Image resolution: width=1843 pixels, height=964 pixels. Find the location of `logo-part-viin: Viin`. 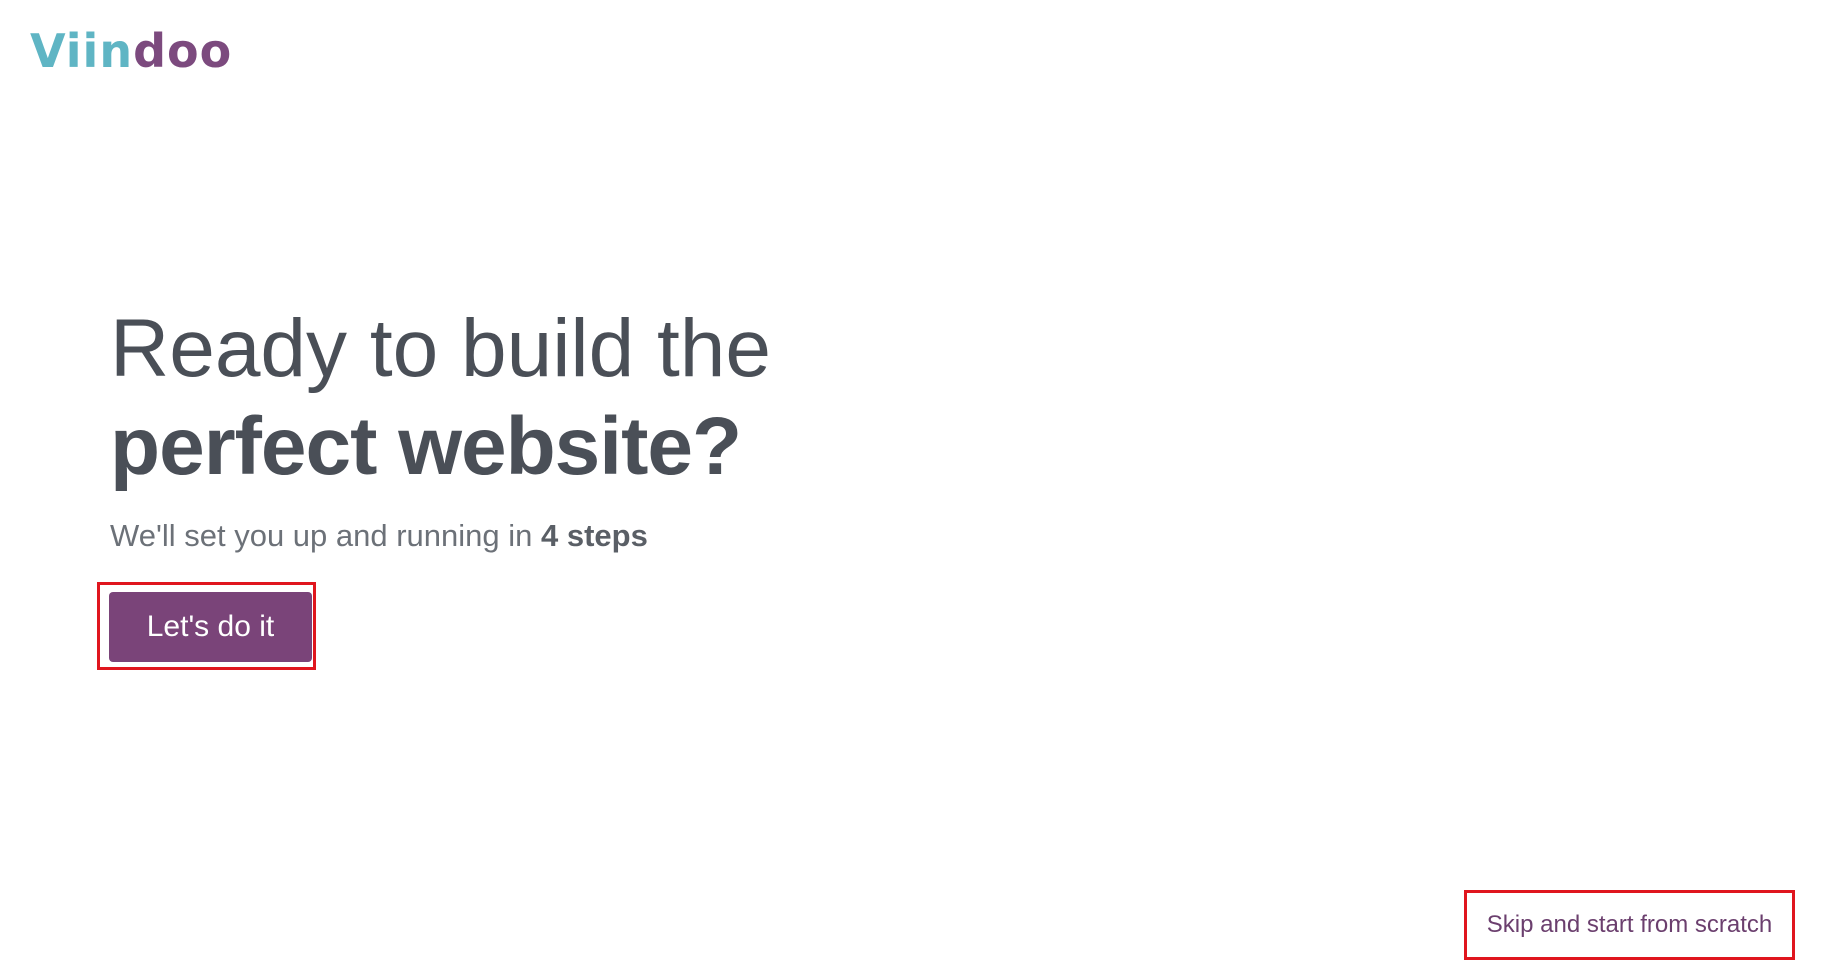

logo-part-viin: Viin is located at coordinates (82, 51).